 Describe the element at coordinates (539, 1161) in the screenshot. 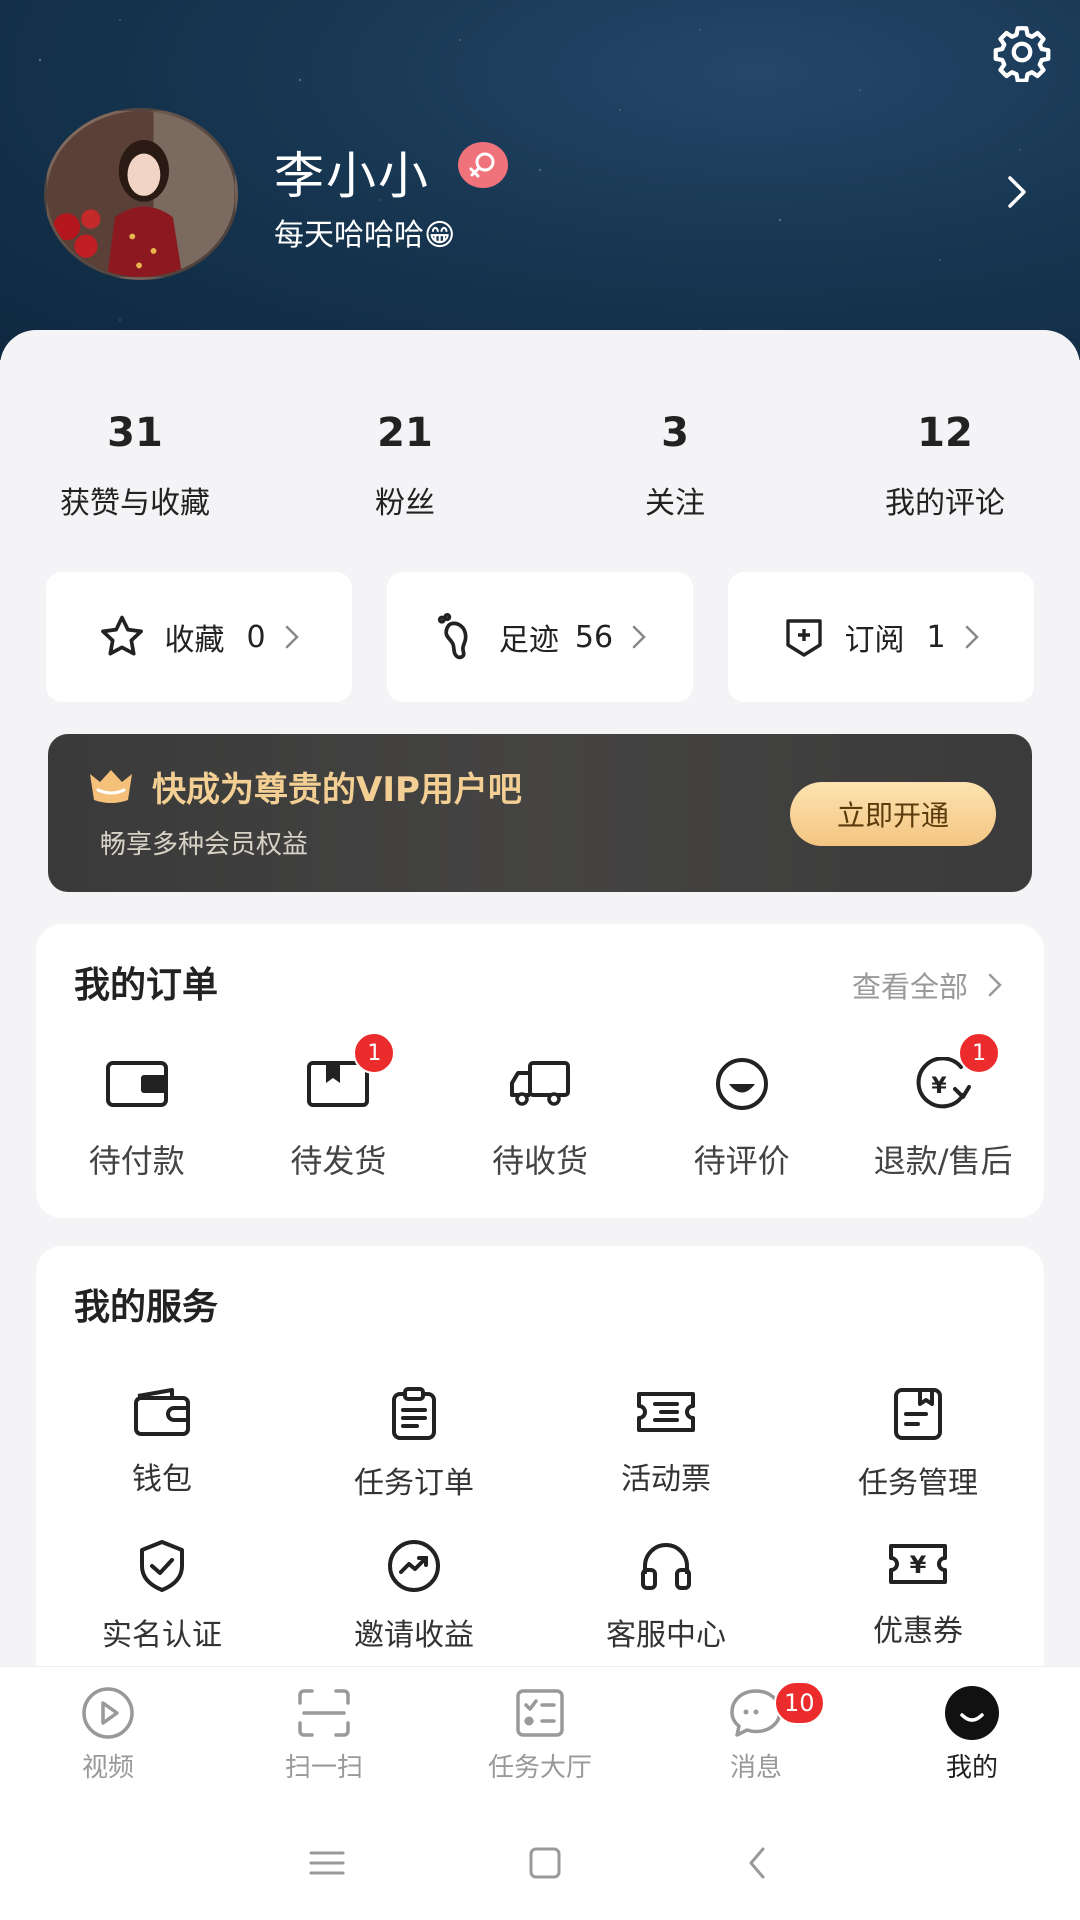

I see `order-label: 待收货` at that location.